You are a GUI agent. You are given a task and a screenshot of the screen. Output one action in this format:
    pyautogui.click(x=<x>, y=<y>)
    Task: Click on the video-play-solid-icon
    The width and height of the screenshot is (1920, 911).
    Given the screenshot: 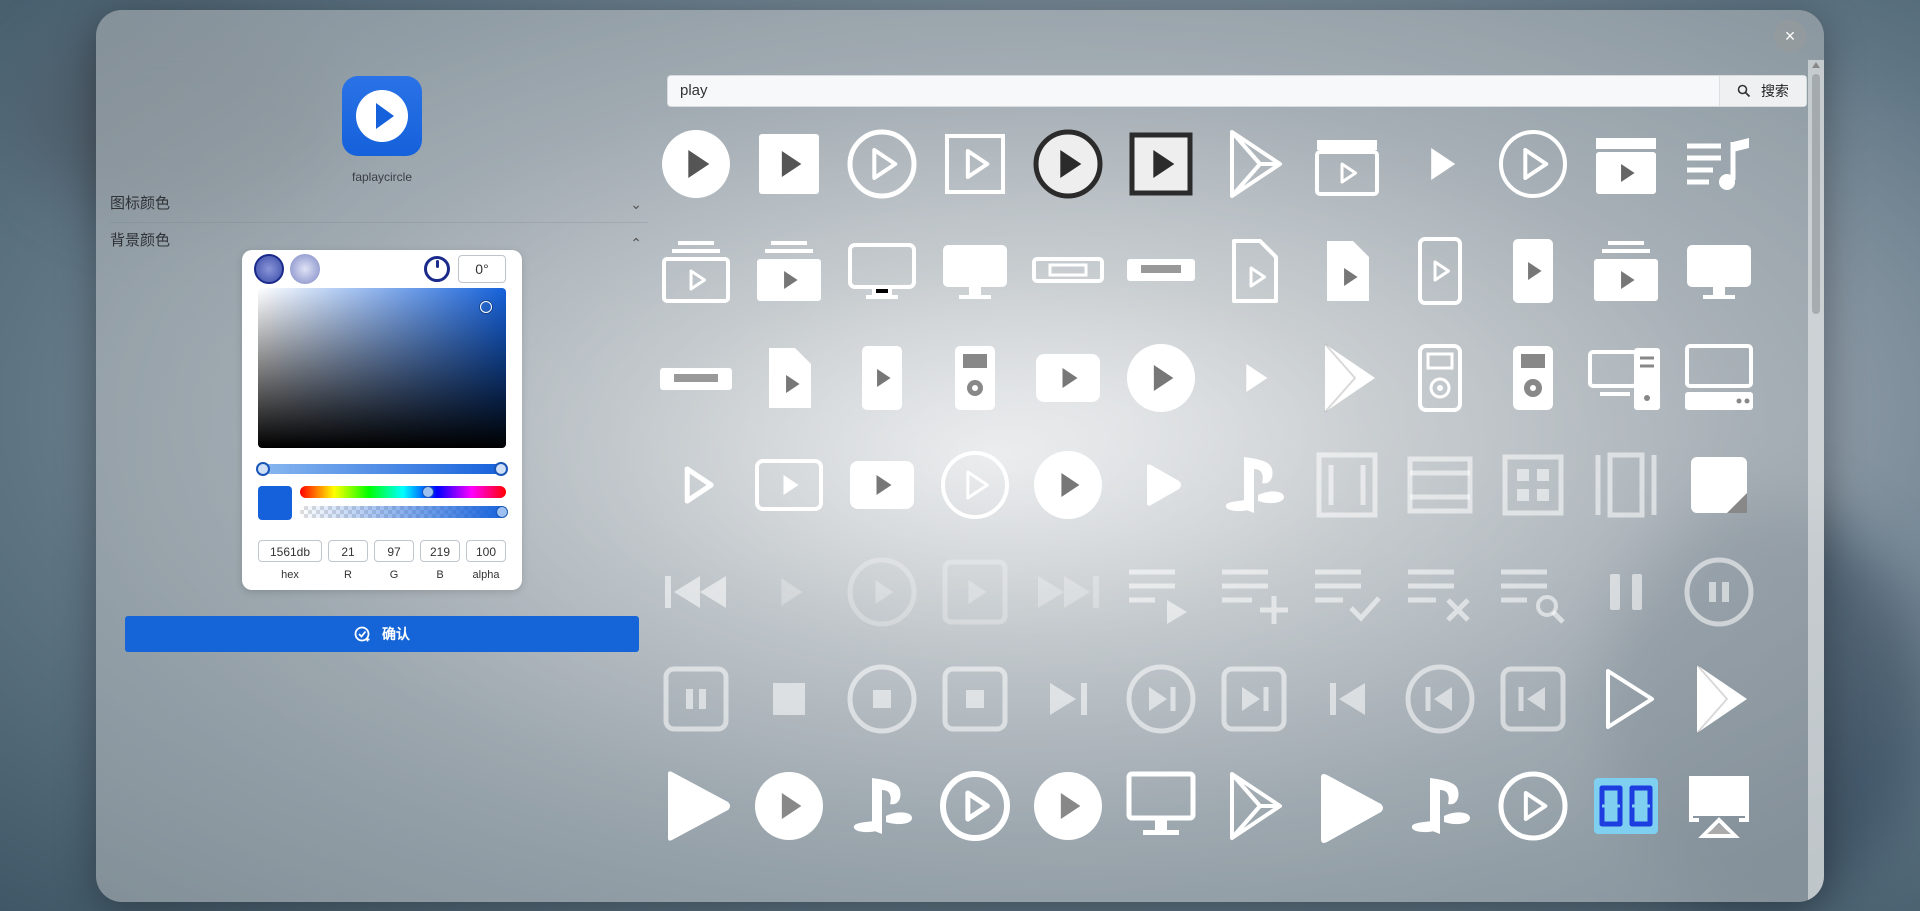 What is the action you would take?
    pyautogui.click(x=882, y=485)
    